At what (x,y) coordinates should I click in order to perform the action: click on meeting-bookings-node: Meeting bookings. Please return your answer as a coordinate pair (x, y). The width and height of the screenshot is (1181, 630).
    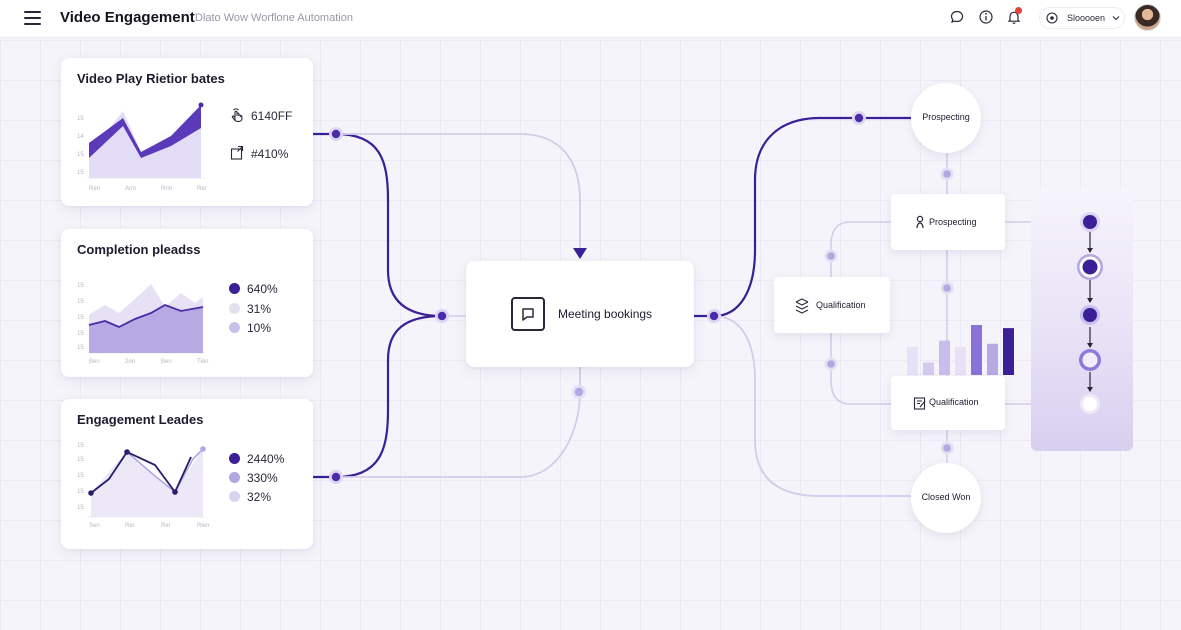
    Looking at the image, I should click on (580, 314).